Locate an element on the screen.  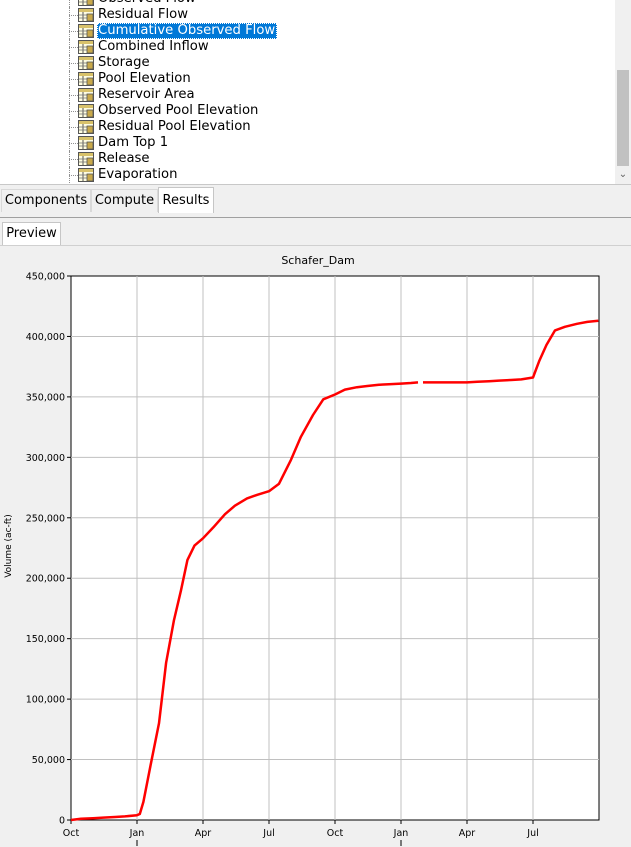
tree-item: Residual Pool Elevation is located at coordinates (307, 127).